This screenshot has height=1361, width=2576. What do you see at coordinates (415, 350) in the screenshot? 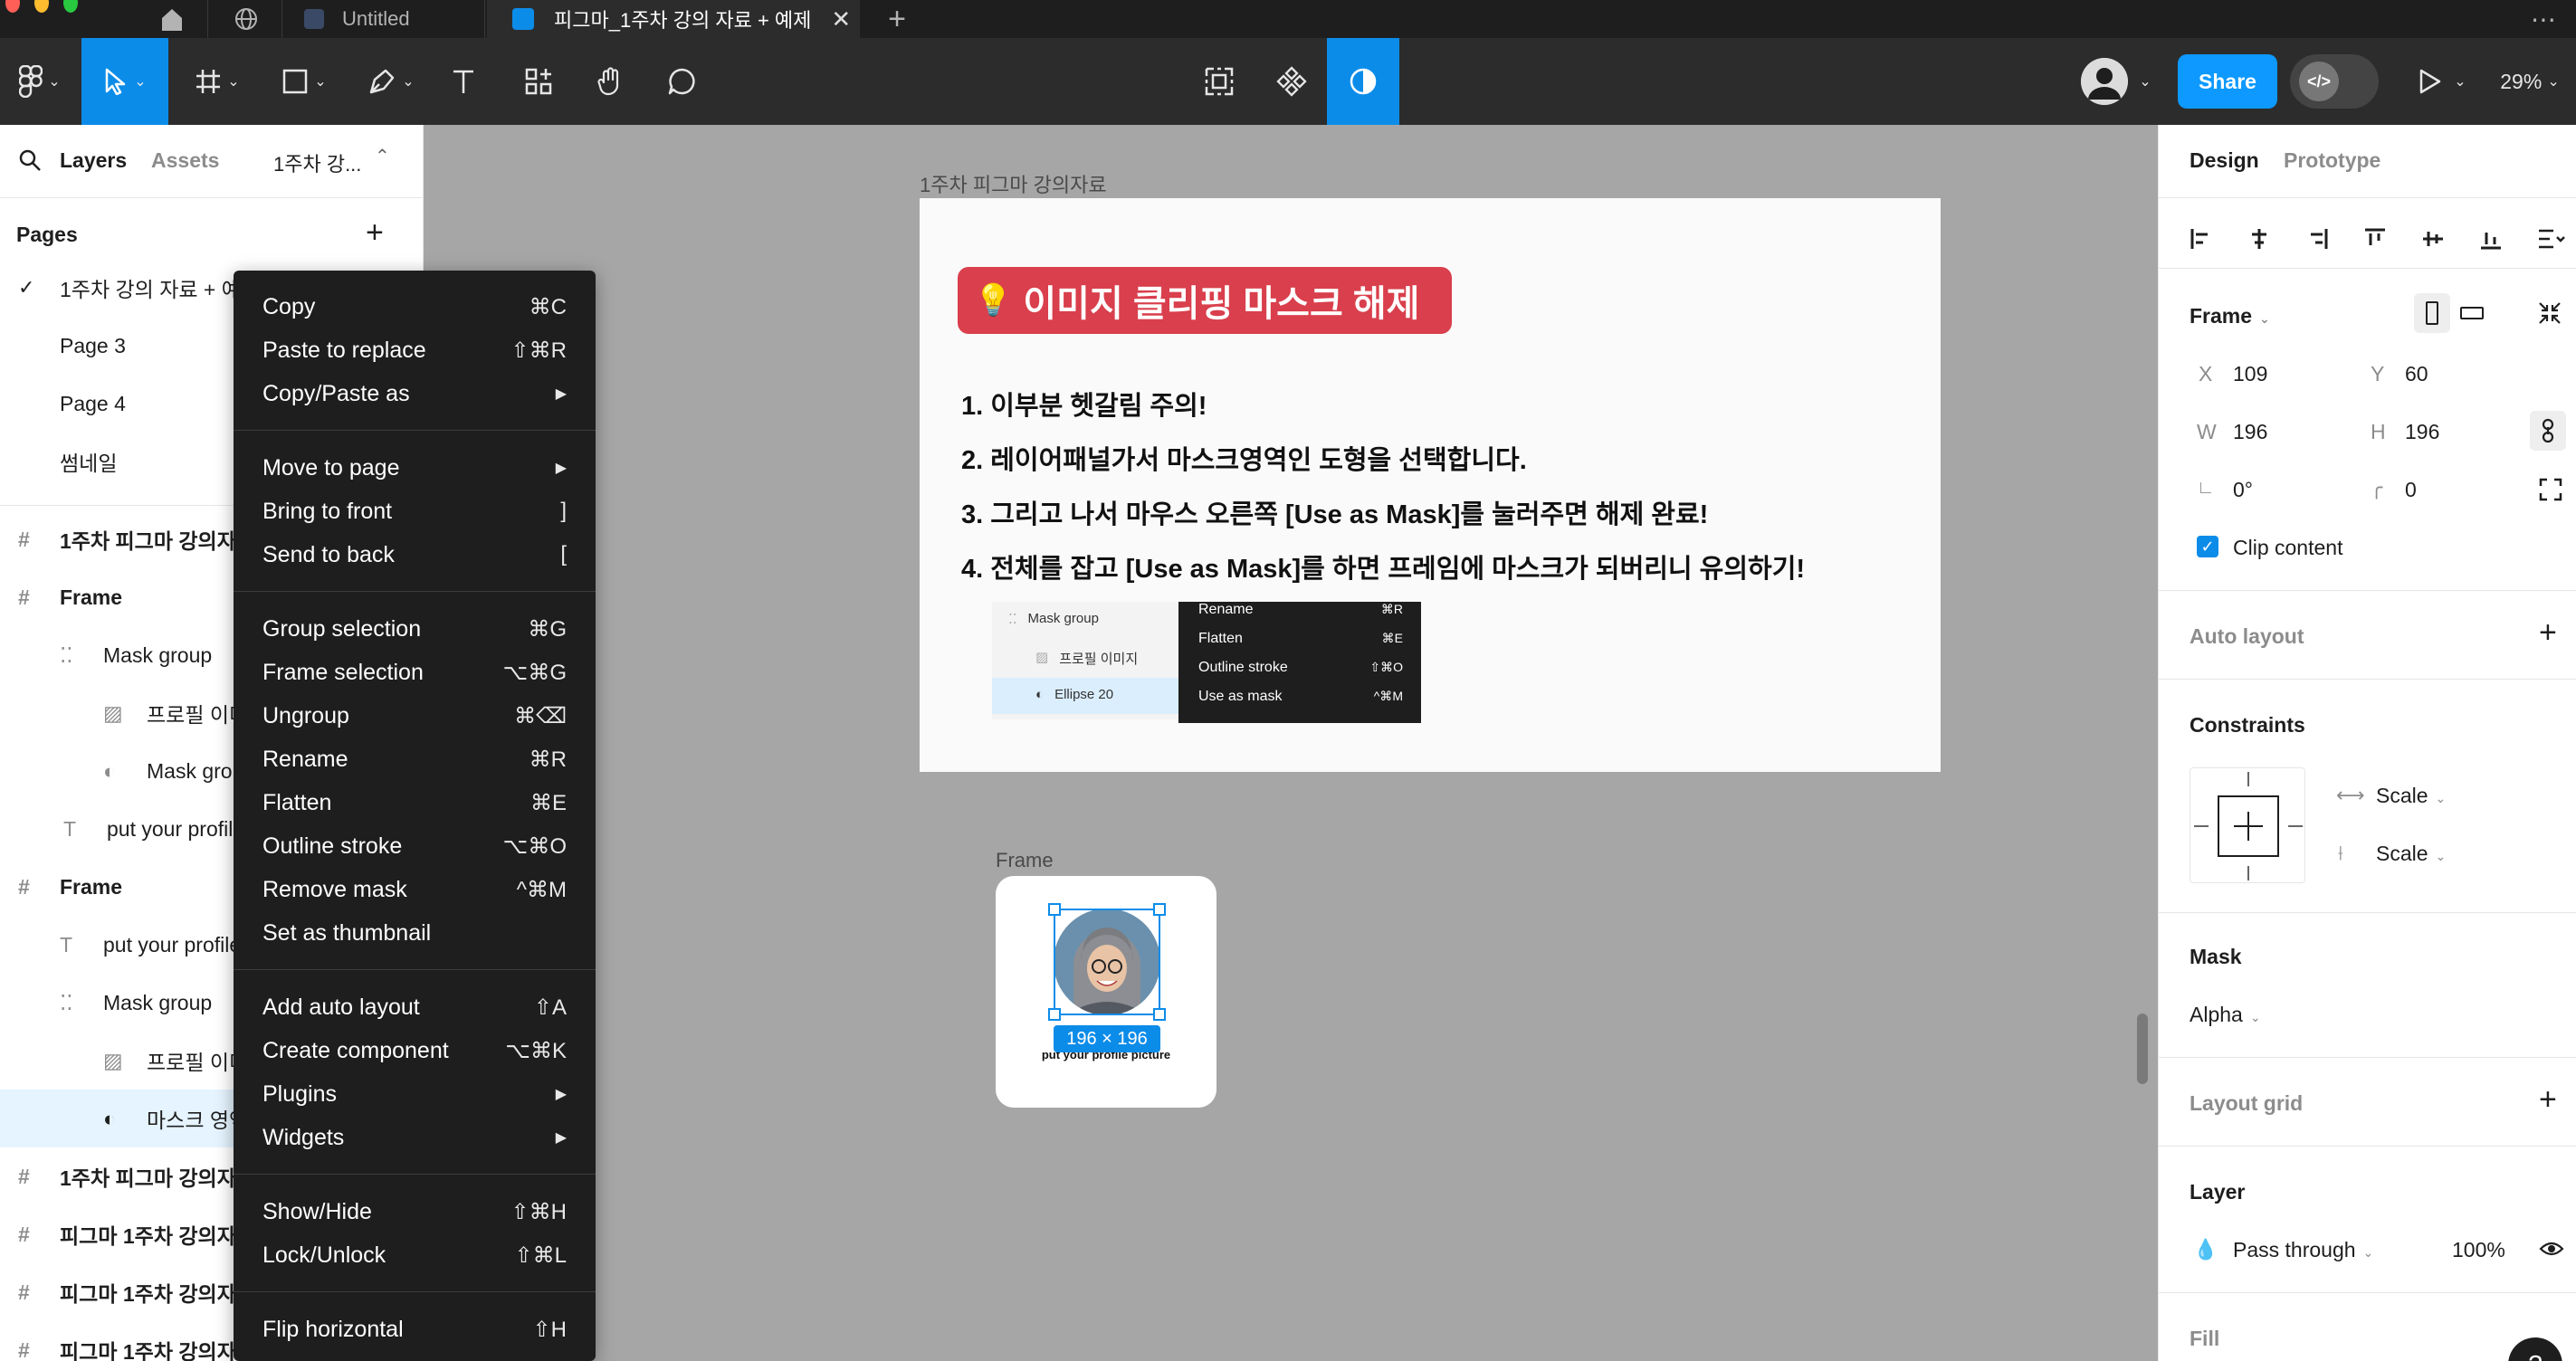
I see `menu-item-paste-to-replace: Paste to replace ⇧⌘R` at bounding box center [415, 350].